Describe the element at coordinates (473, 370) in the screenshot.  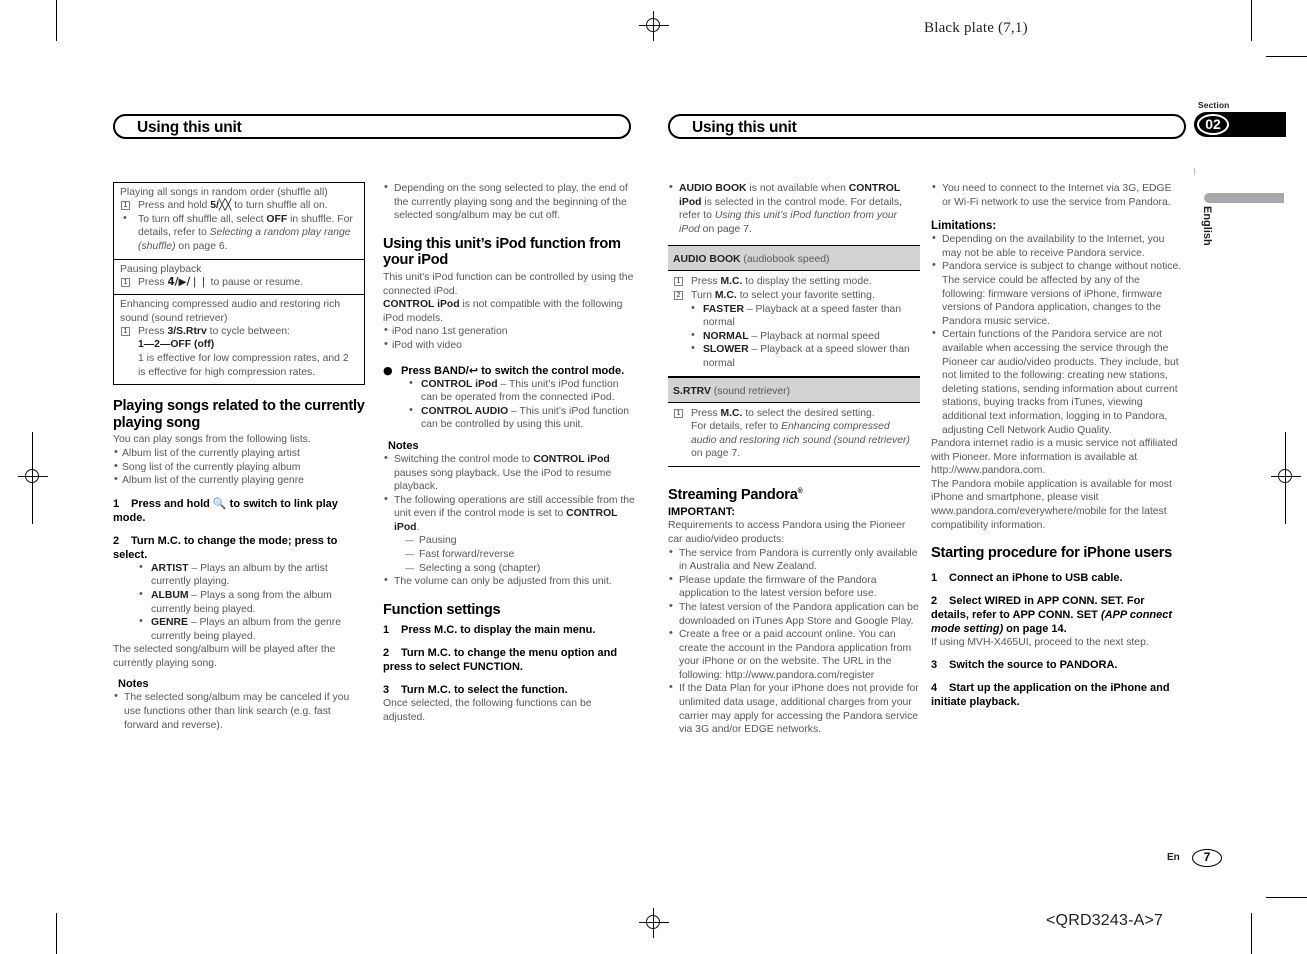
I see `back-icon: ↩` at that location.